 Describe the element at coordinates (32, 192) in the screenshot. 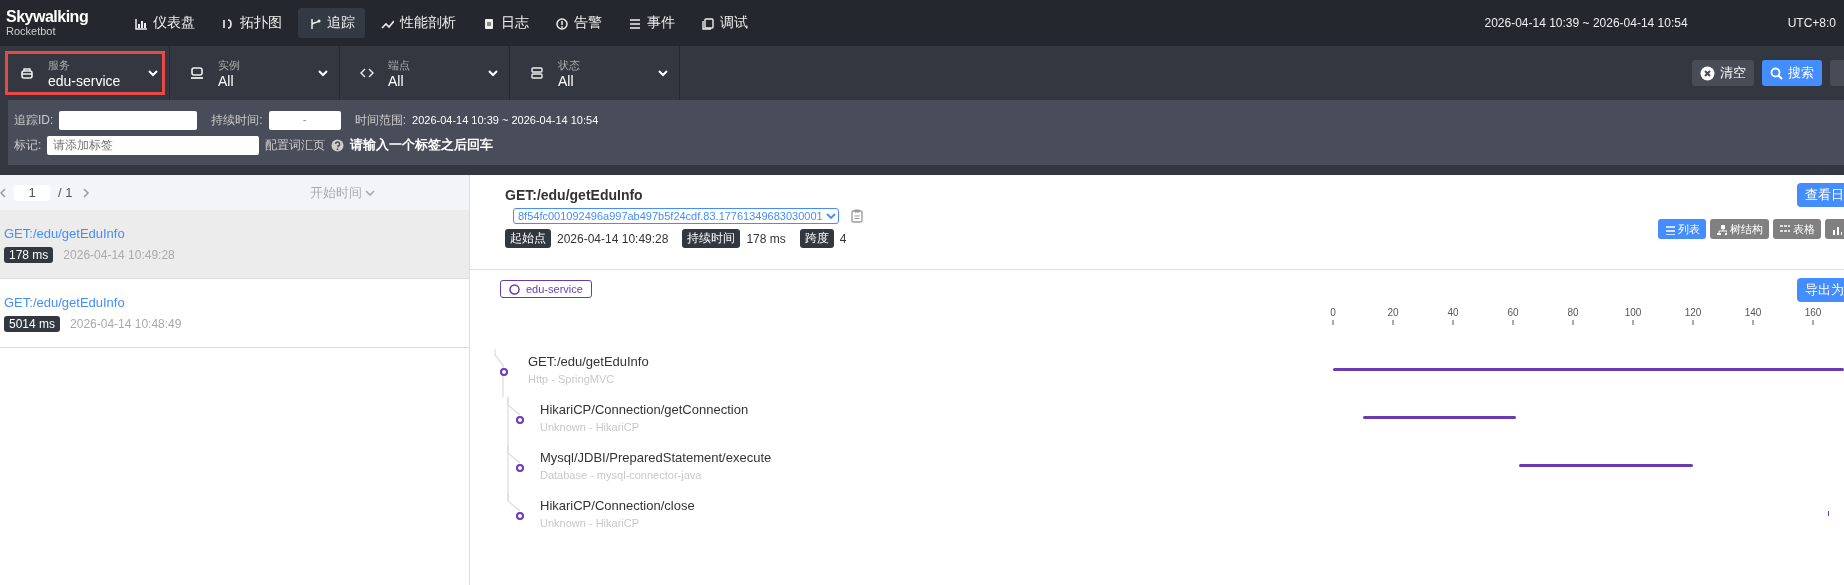

I see `page-field: 1` at that location.